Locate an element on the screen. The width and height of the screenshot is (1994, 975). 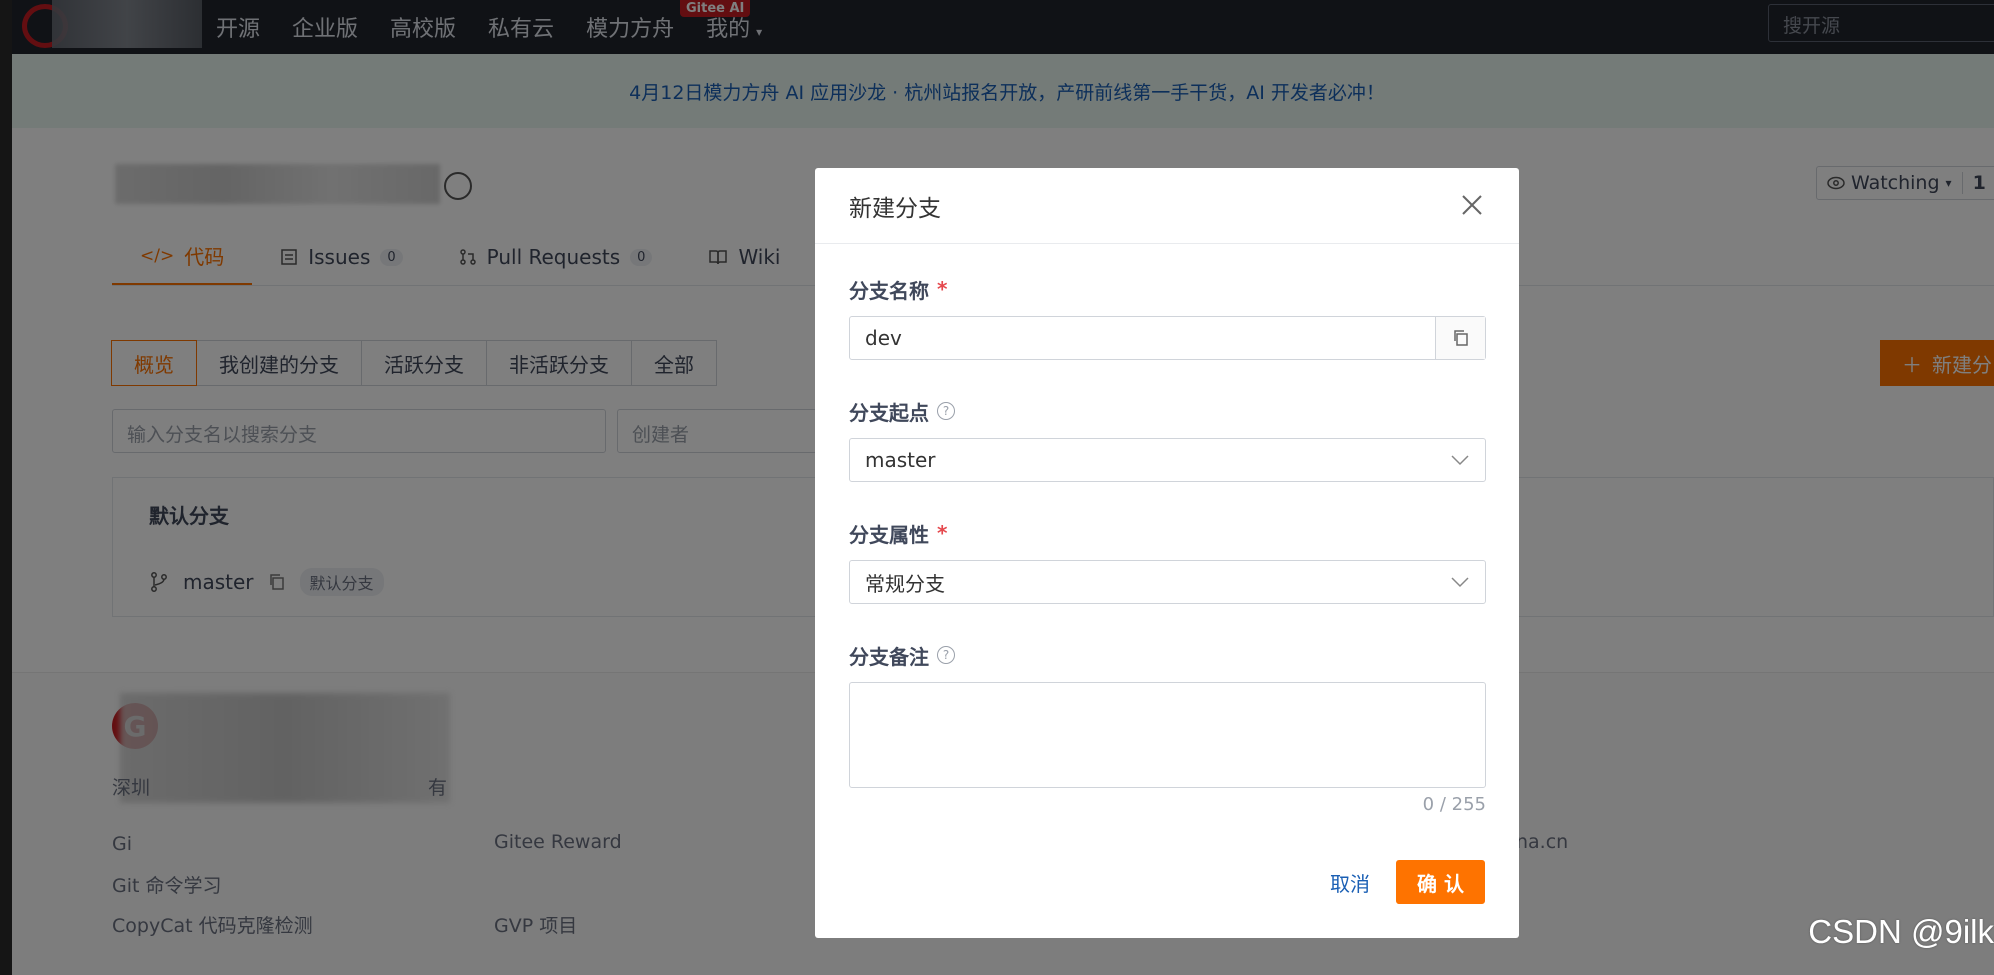
dialog-footer: 取消 确 认 is located at coordinates (1407, 882).